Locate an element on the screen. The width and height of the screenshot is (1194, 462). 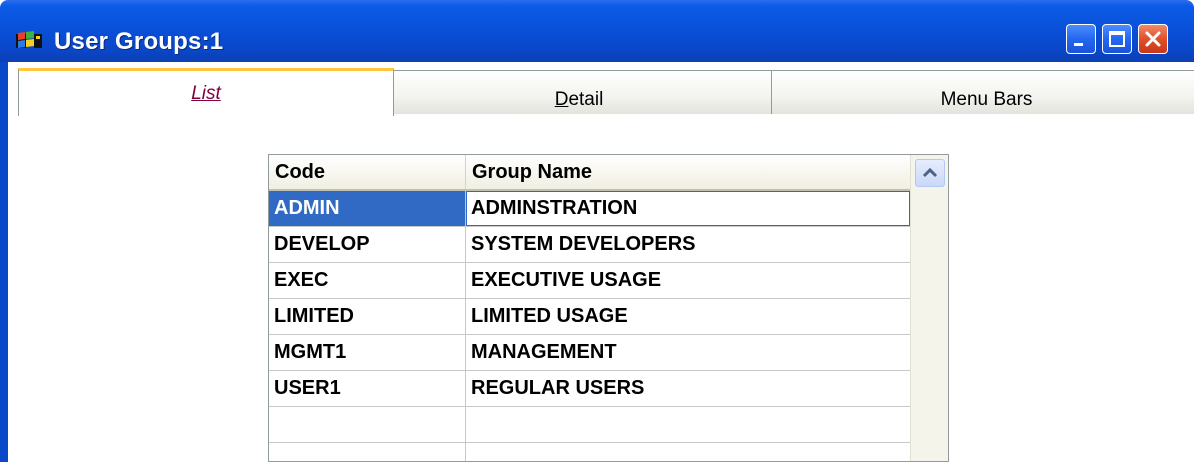
column-header-code: Code is located at coordinates (367, 172).